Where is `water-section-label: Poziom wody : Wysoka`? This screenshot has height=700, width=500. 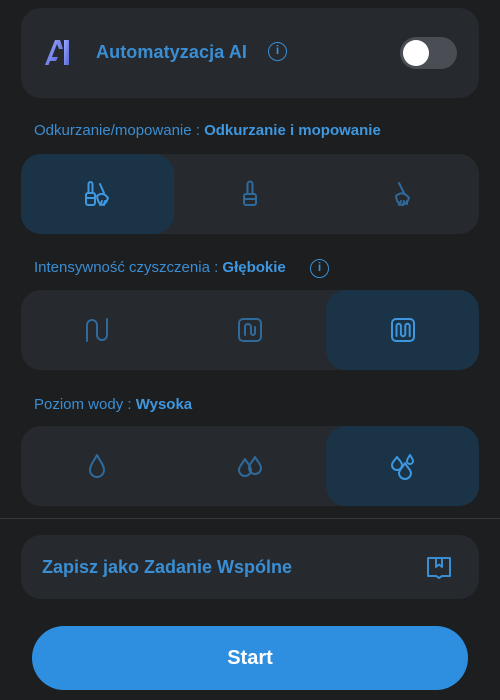 water-section-label: Poziom wody : Wysoka is located at coordinates (113, 404).